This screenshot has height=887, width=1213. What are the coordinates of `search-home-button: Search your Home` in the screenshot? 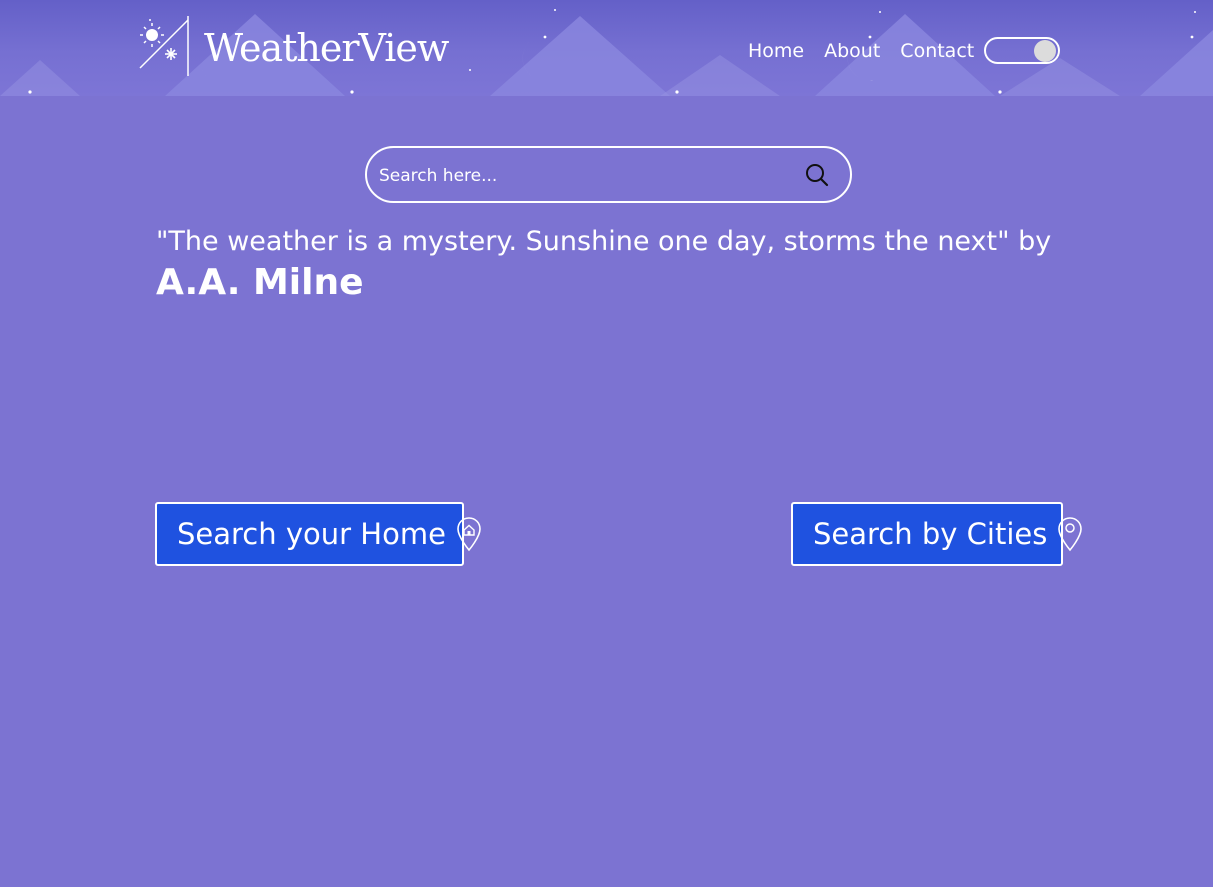 It's located at (318, 534).